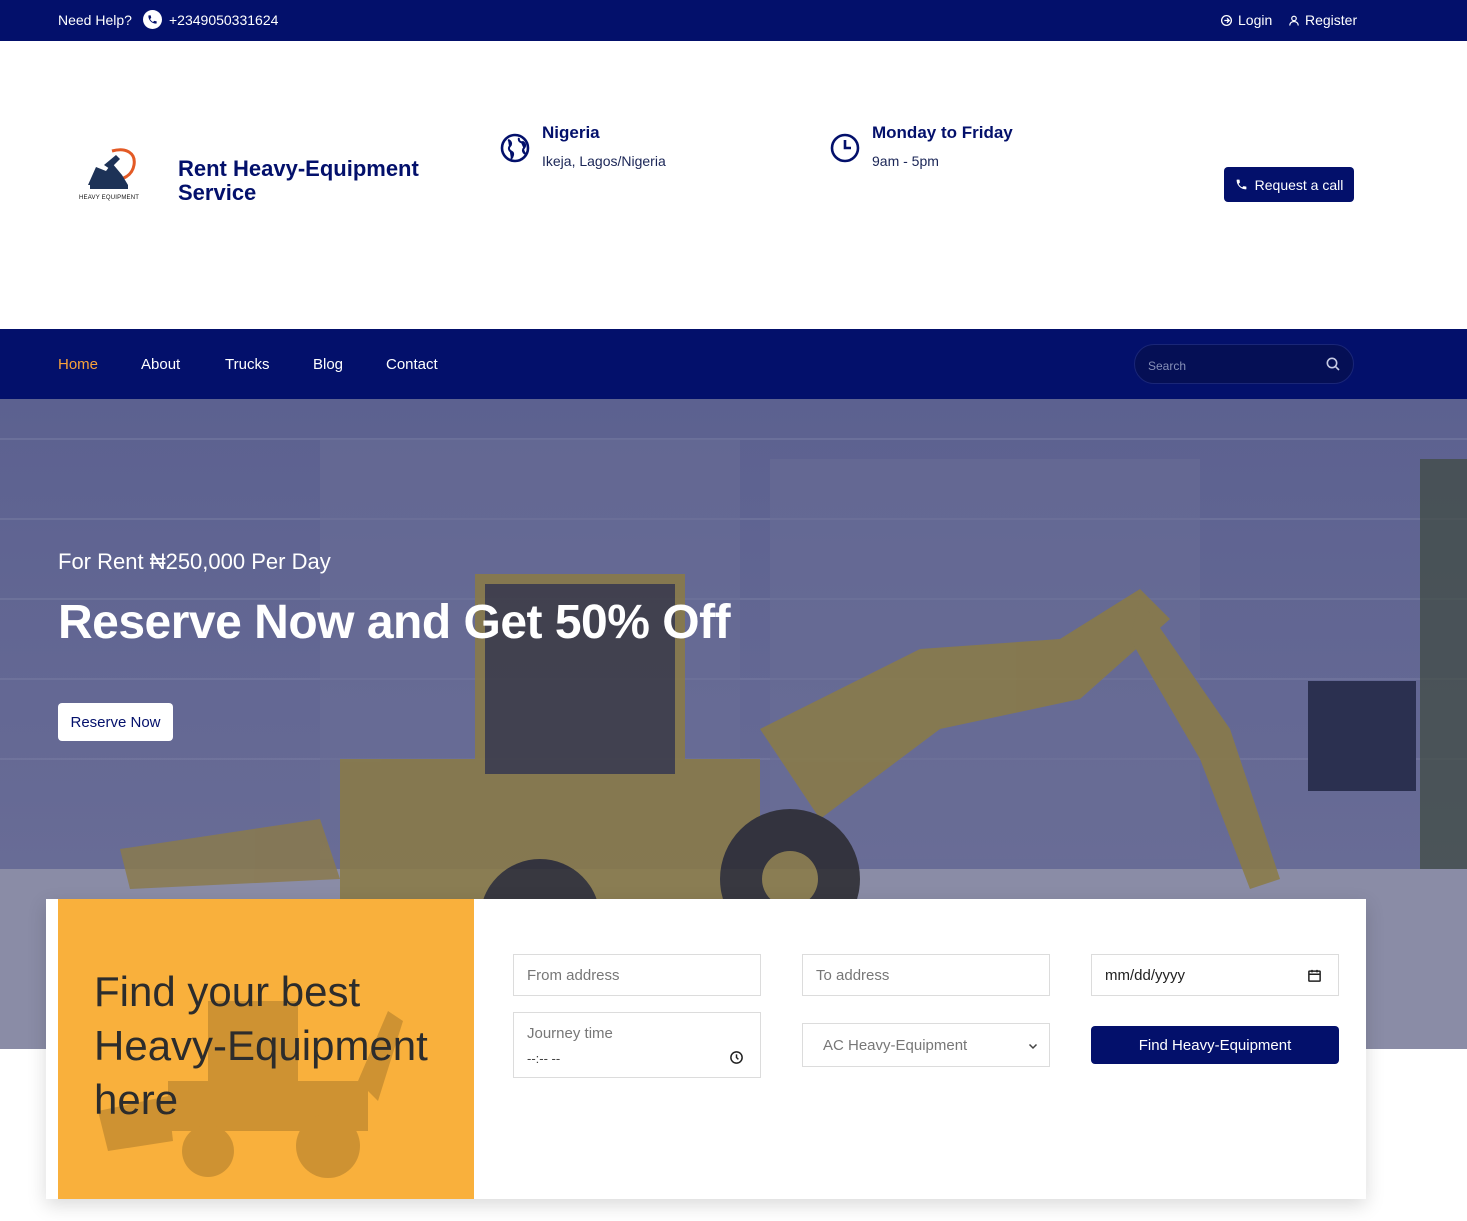 This screenshot has height=1221, width=1467. What do you see at coordinates (1314, 975) in the screenshot?
I see `calendar-icon` at bounding box center [1314, 975].